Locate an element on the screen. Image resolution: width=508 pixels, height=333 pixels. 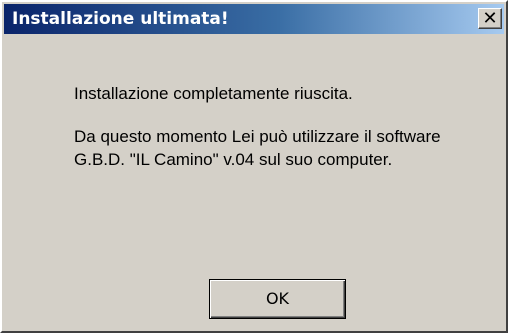
close-button: ✕ is located at coordinates (490, 18).